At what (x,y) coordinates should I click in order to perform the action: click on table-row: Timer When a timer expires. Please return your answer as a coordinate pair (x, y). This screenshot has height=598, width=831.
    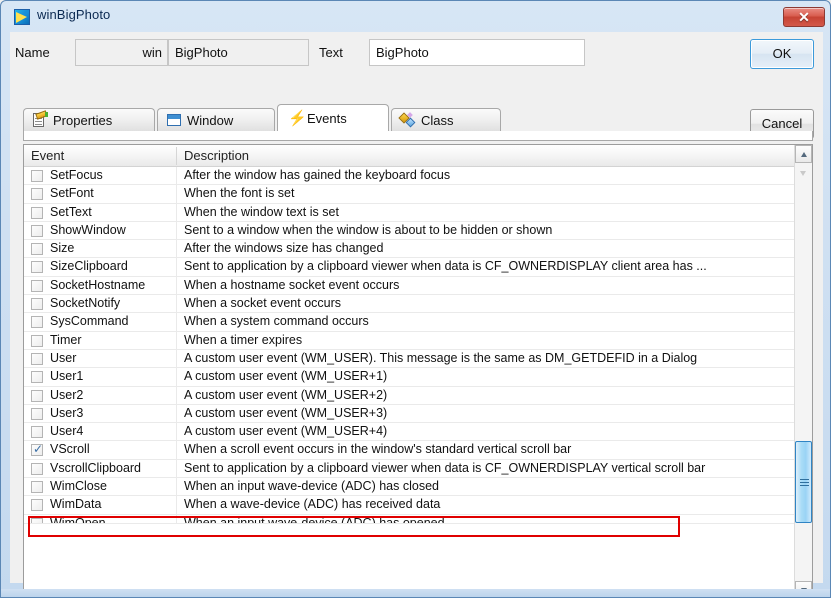
    Looking at the image, I should click on (409, 340).